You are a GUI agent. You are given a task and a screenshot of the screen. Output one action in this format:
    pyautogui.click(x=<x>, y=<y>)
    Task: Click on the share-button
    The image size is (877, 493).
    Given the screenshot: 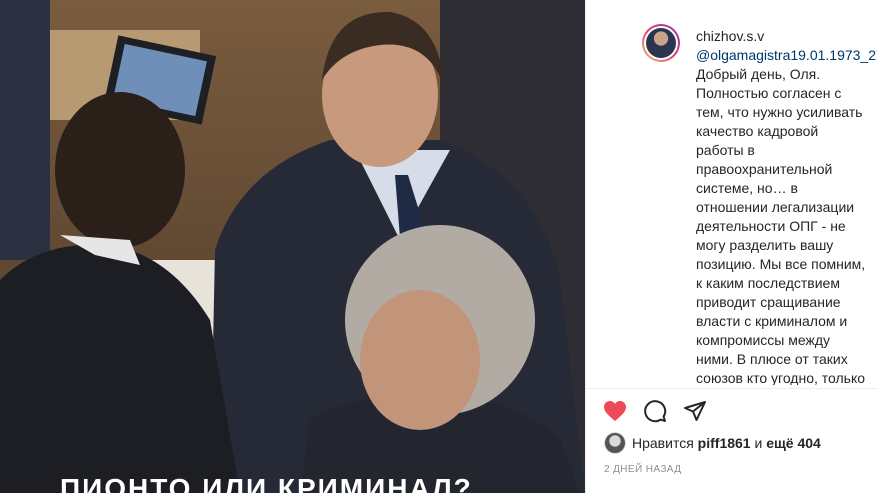 What is the action you would take?
    pyautogui.click(x=695, y=411)
    